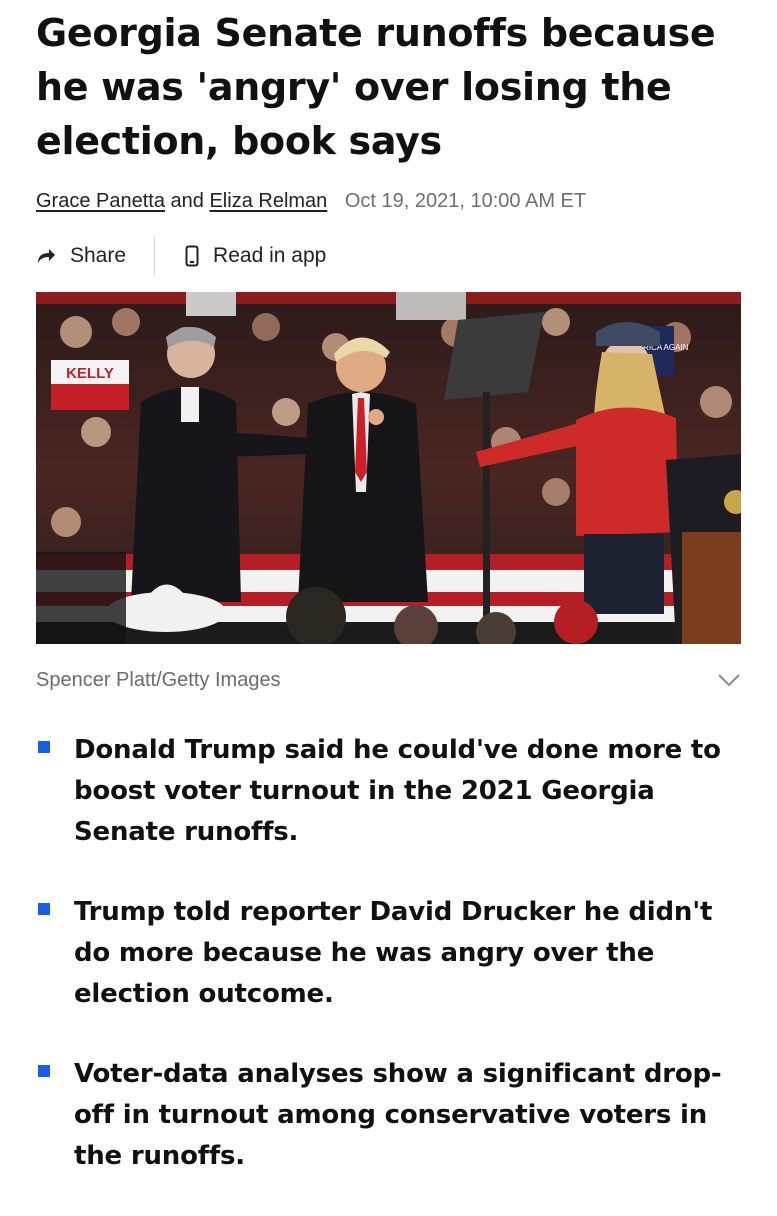 The image size is (777, 1216). I want to click on article-actions: Share Read in app, so click(388, 256).